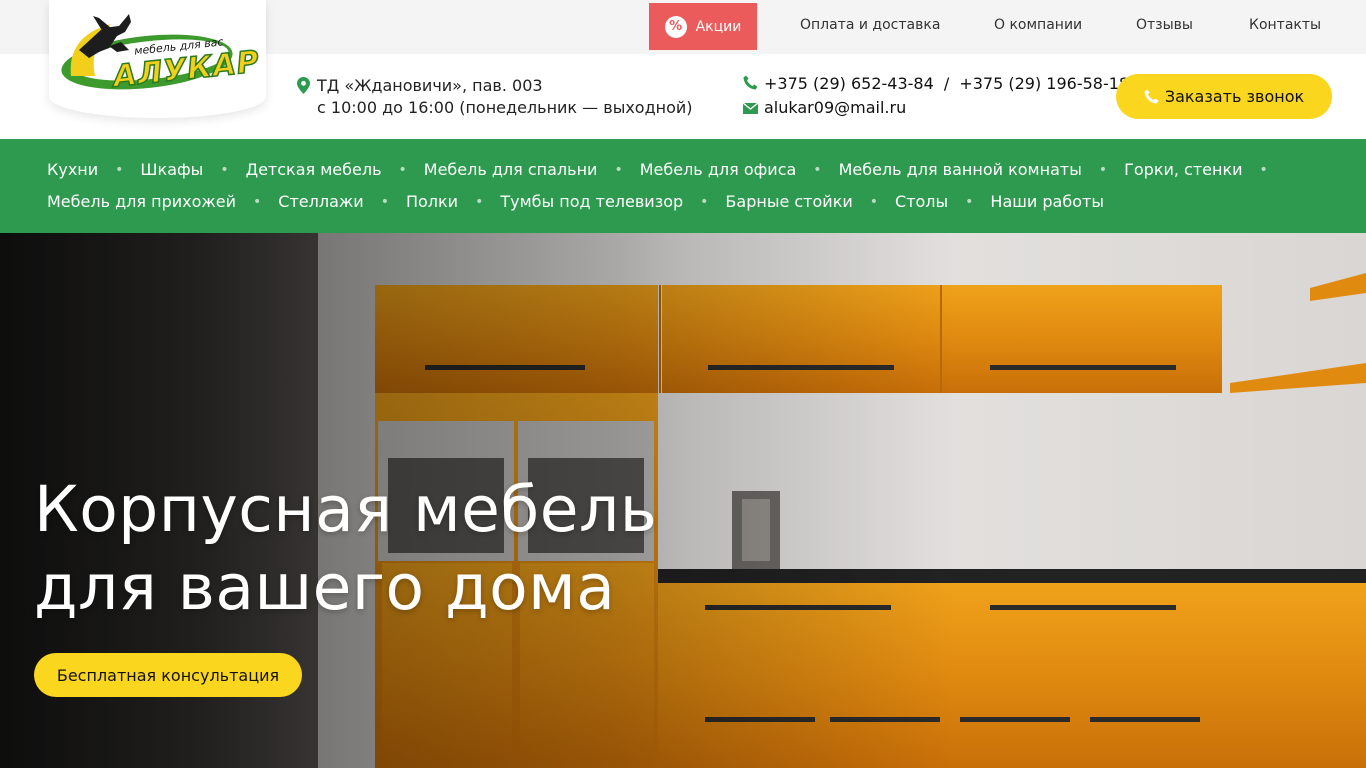  What do you see at coordinates (511, 169) in the screenshot?
I see `menu-item-bedroom: Мебель для спальни` at bounding box center [511, 169].